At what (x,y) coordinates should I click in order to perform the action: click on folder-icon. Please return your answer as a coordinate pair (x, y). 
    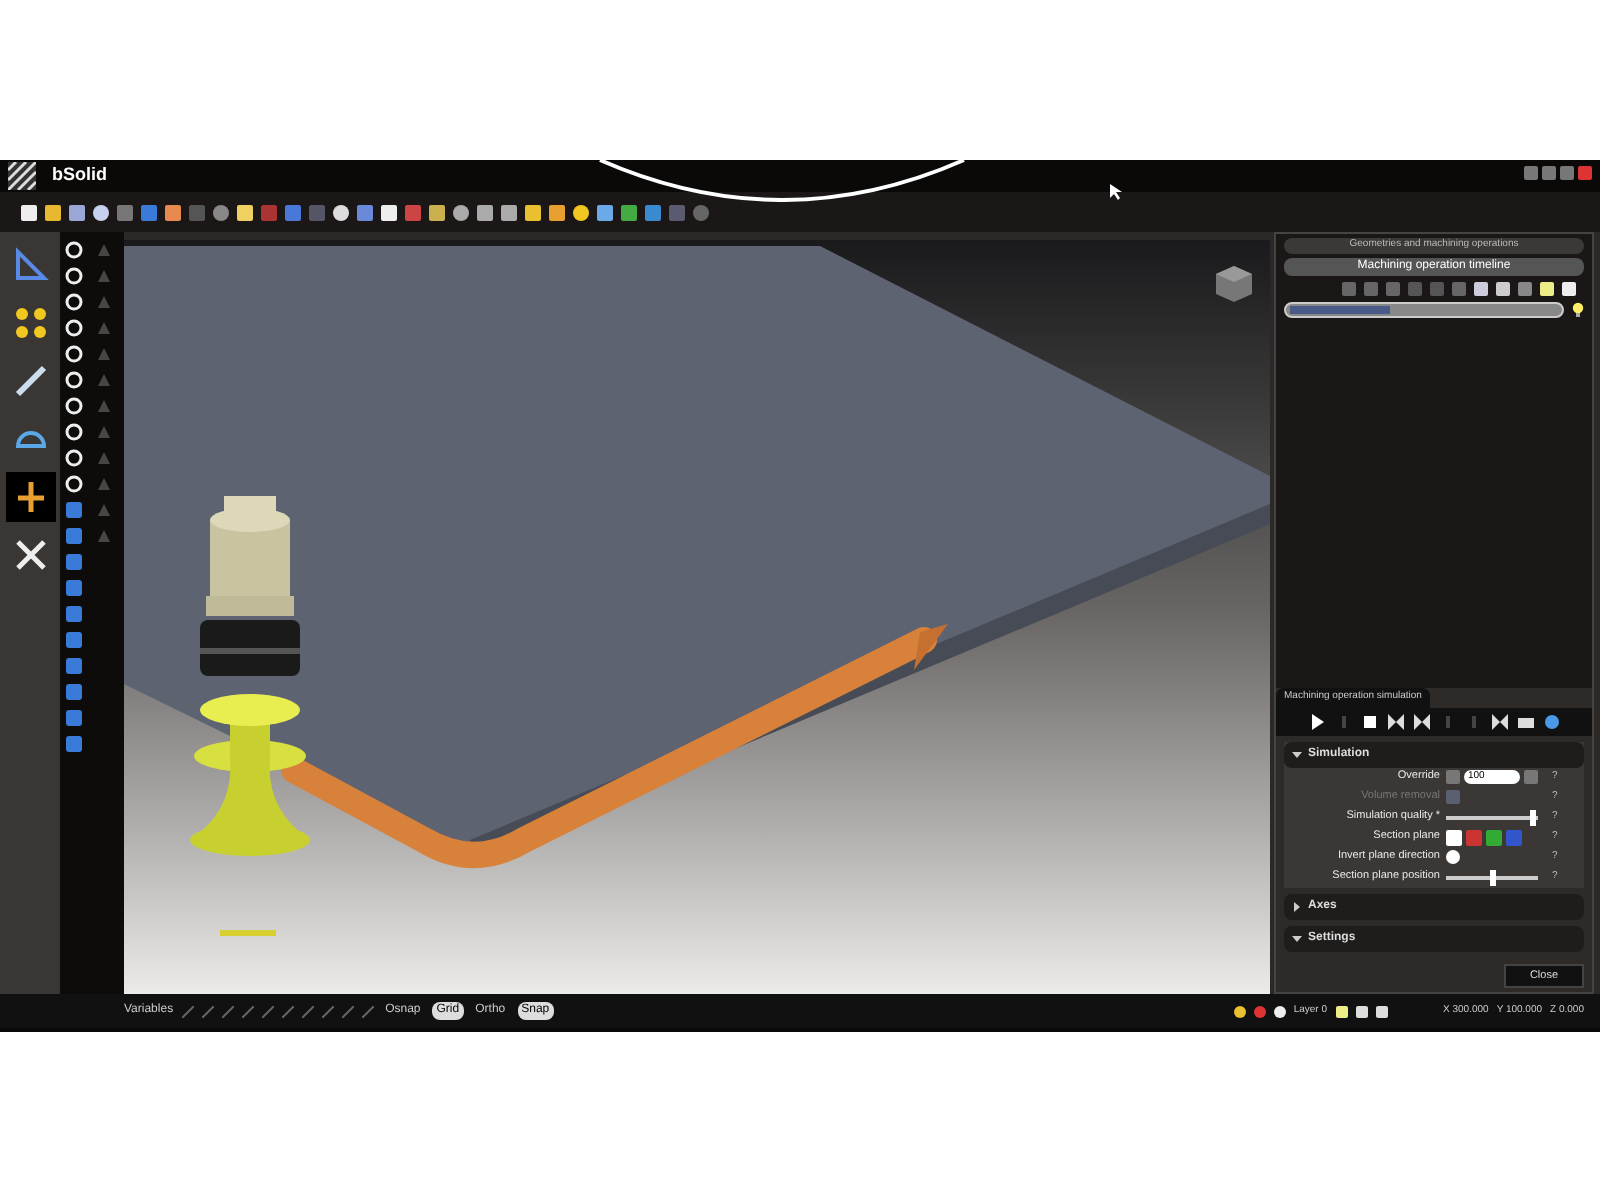
    Looking at the image, I should click on (1525, 721).